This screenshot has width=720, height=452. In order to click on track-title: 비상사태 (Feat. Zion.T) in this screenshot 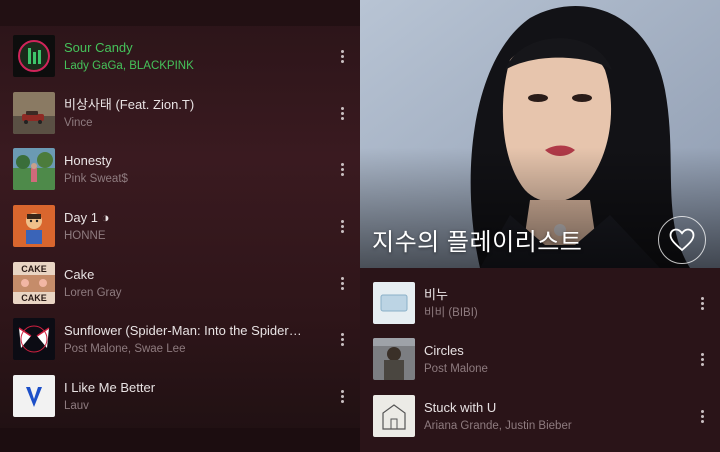, I will do `click(129, 104)`.